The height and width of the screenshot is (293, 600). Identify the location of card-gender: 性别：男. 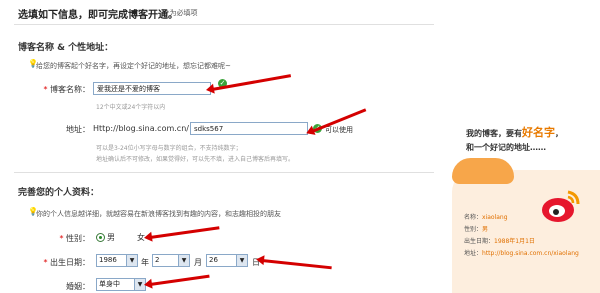
(476, 229).